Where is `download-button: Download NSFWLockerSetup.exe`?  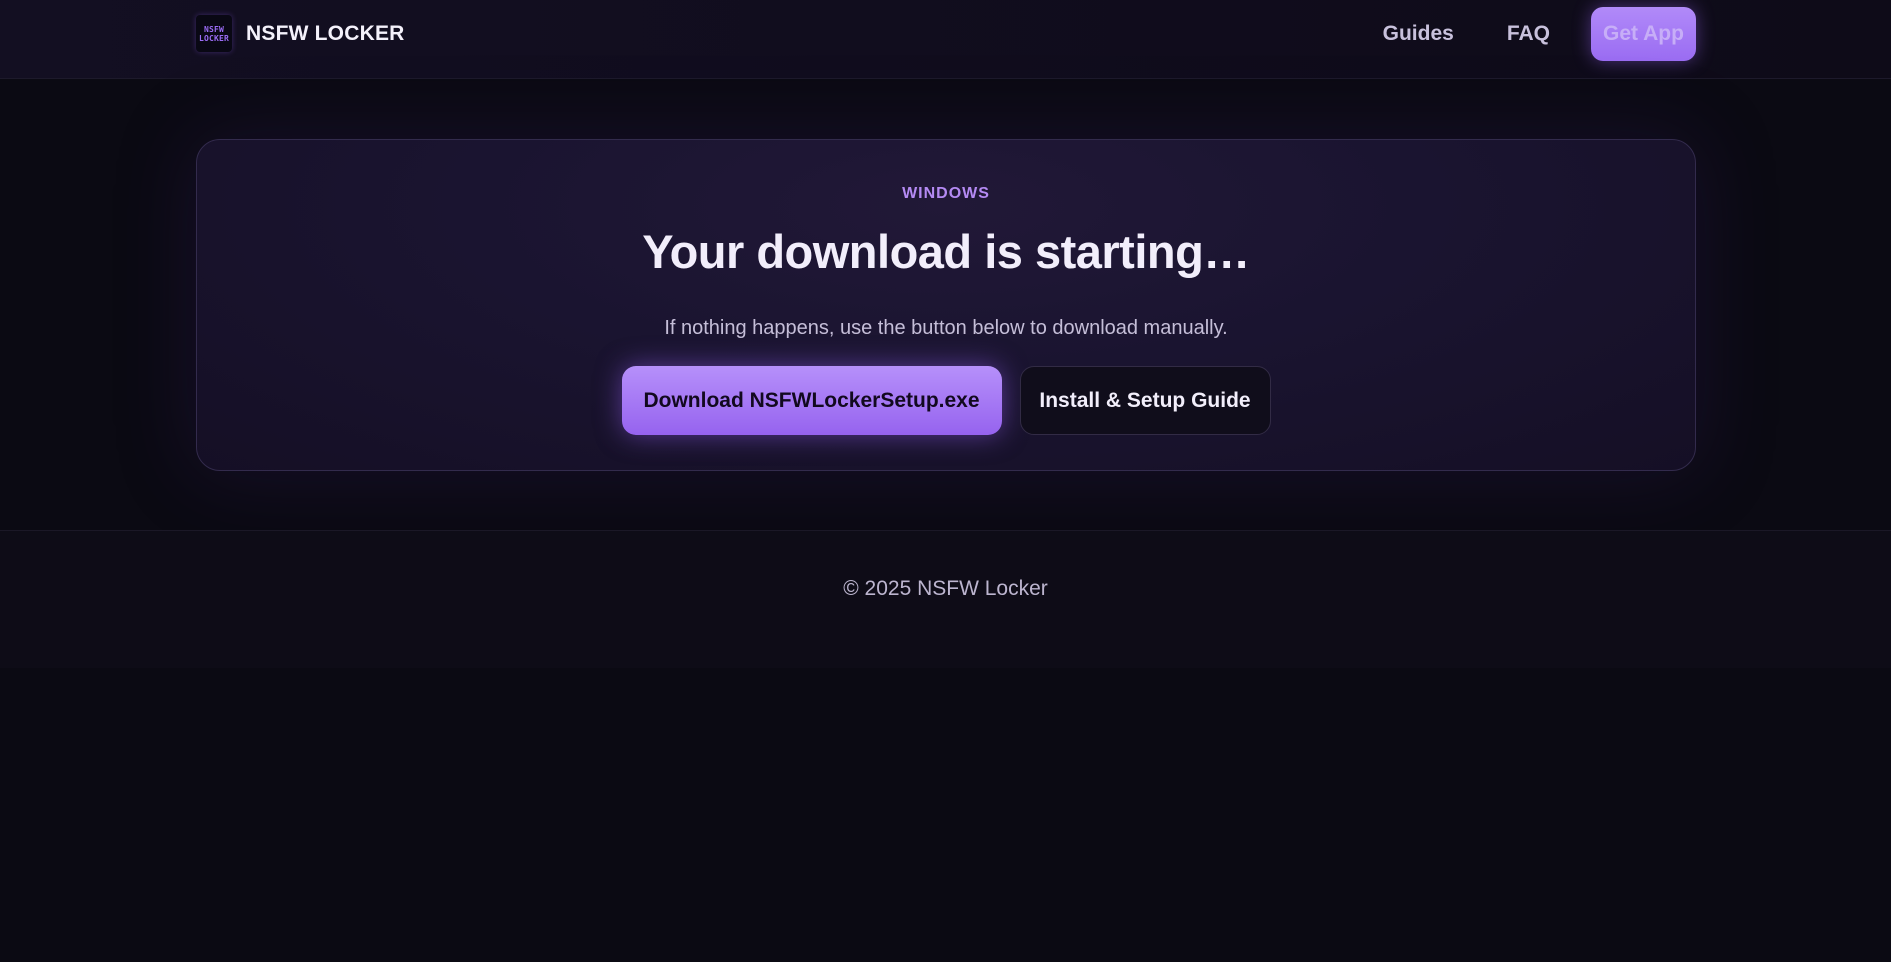 download-button: Download NSFWLockerSetup.exe is located at coordinates (811, 400).